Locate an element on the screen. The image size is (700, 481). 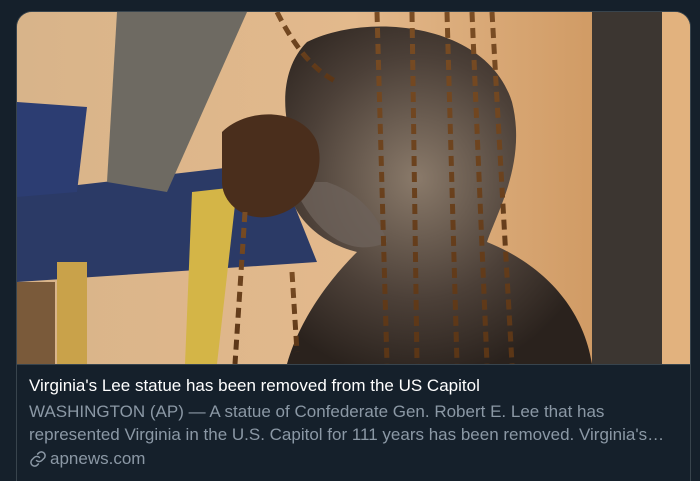
link-icon is located at coordinates (38, 459).